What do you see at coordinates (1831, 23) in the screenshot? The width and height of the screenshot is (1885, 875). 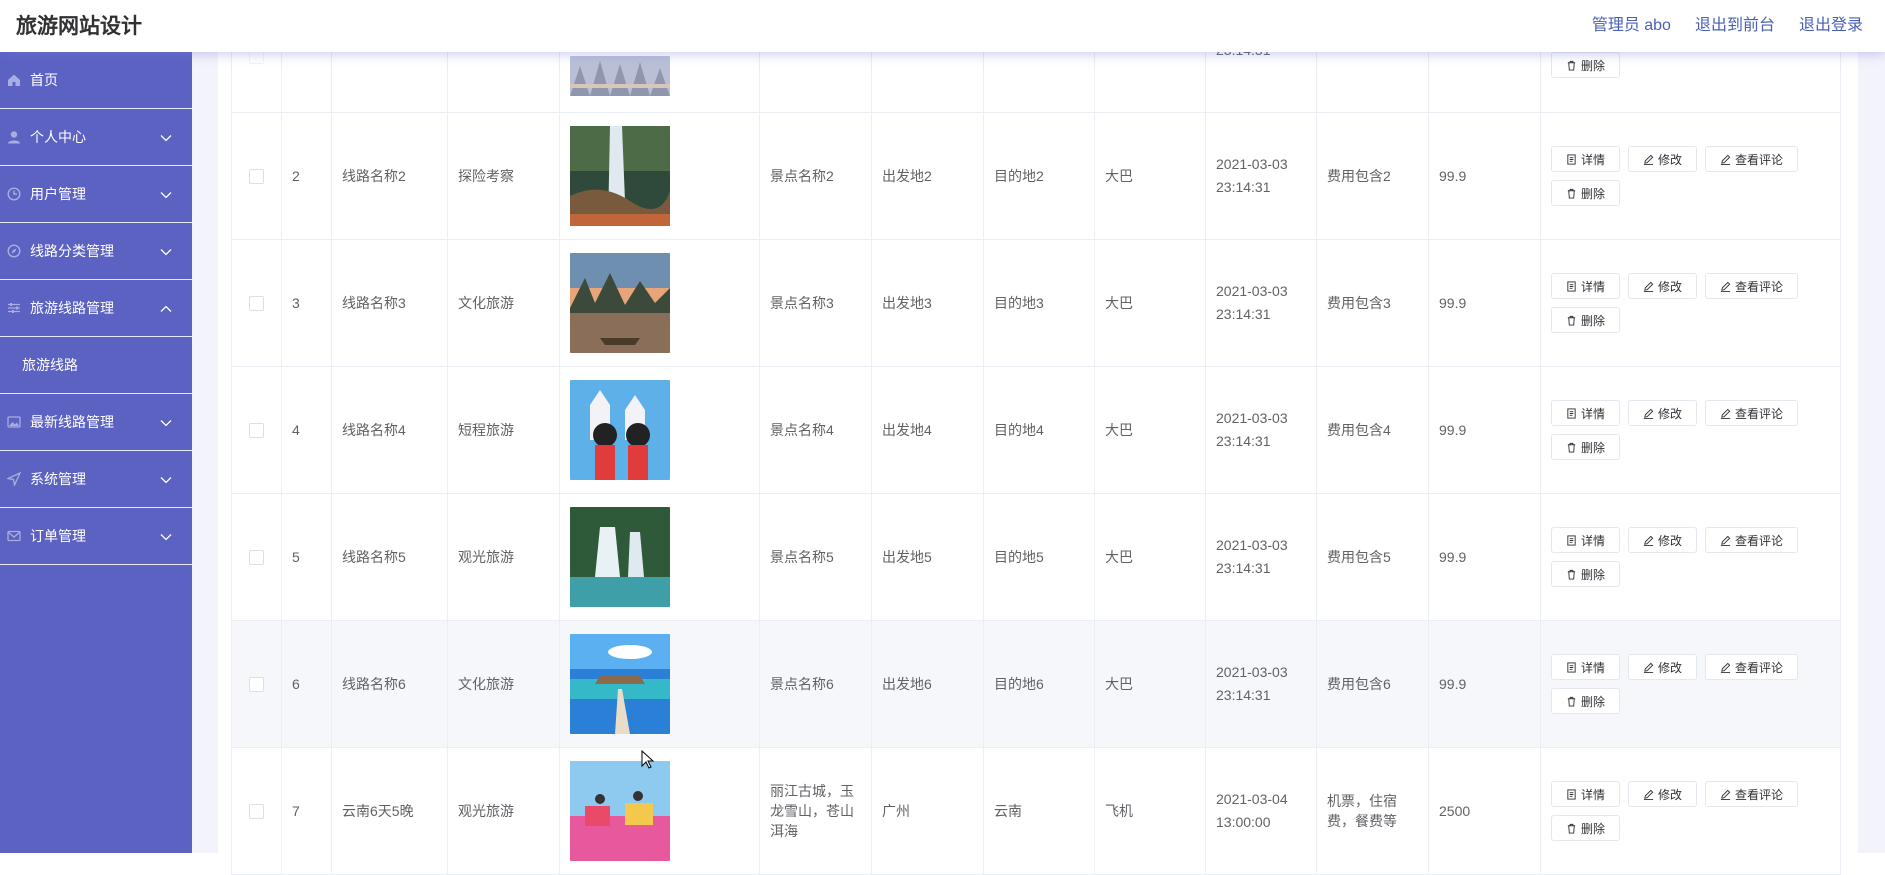 I see `logout-link: 退出登录` at bounding box center [1831, 23].